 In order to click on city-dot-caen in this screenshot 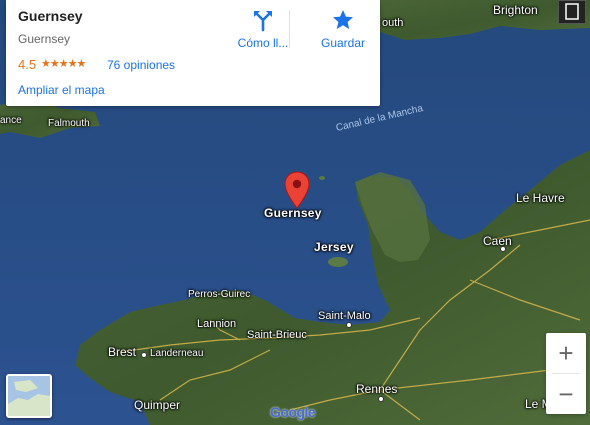, I will do `click(503, 249)`.